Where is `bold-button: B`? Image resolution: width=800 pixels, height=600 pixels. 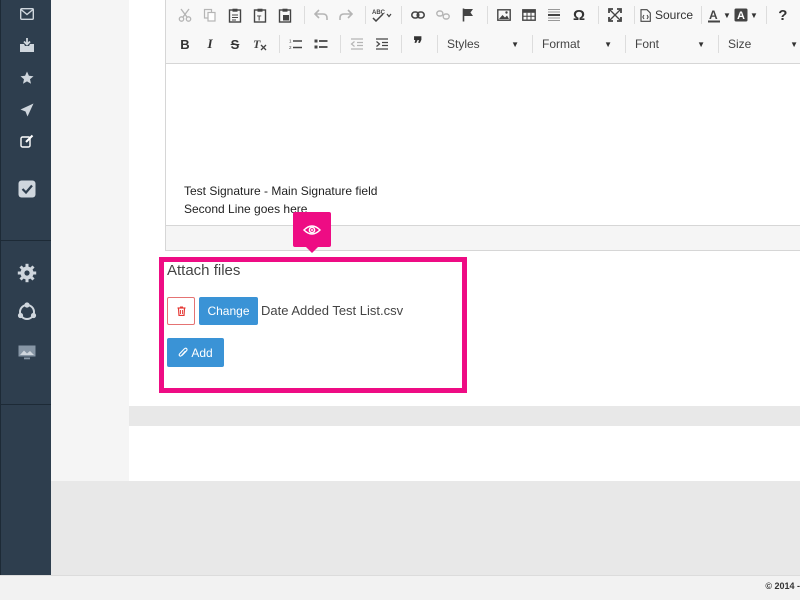
bold-button: B is located at coordinates (185, 44).